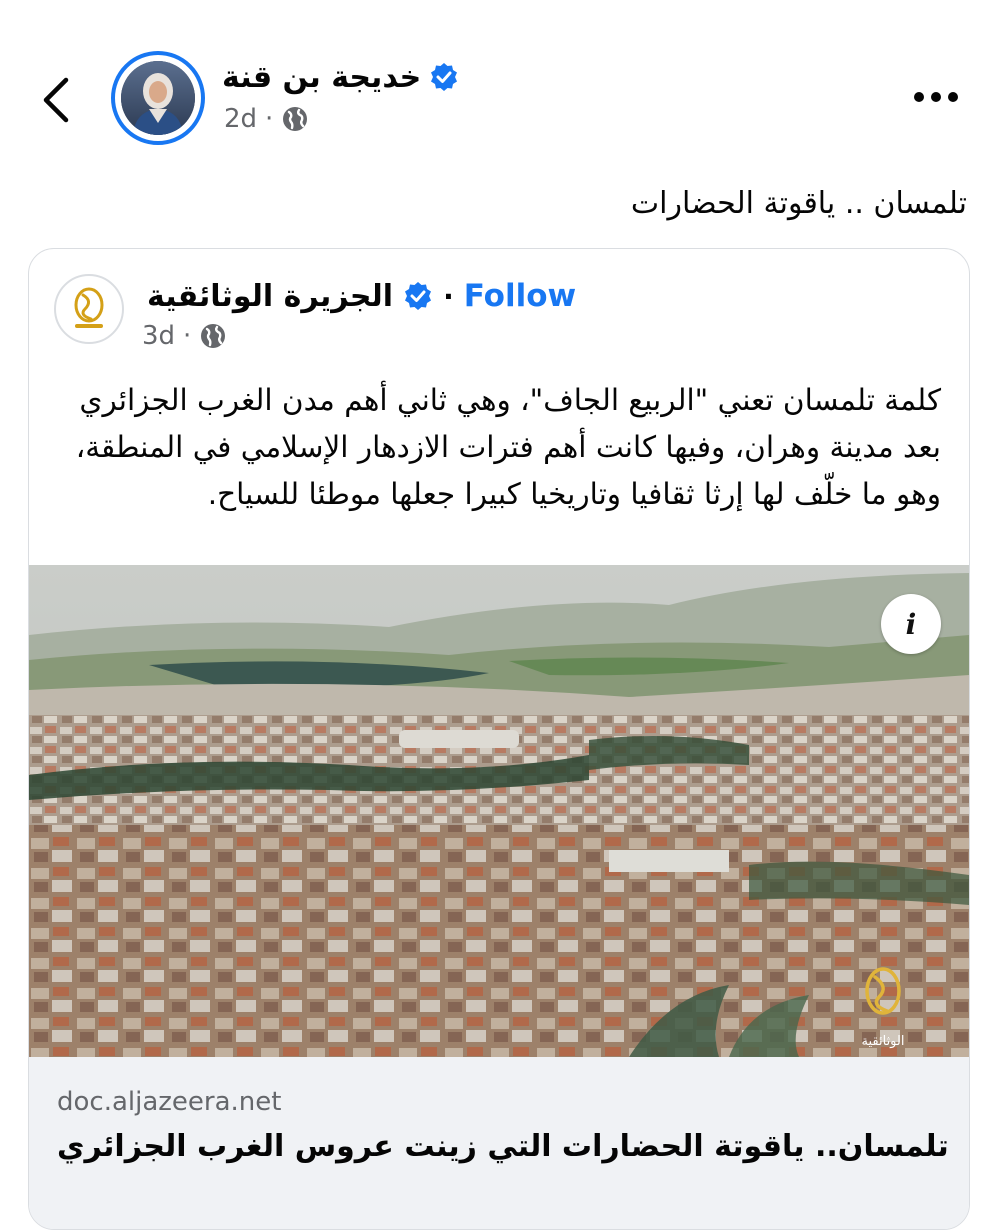 Image resolution: width=997 pixels, height=1230 pixels. What do you see at coordinates (270, 296) in the screenshot?
I see `page-name: الجزيرة الوثائقية` at bounding box center [270, 296].